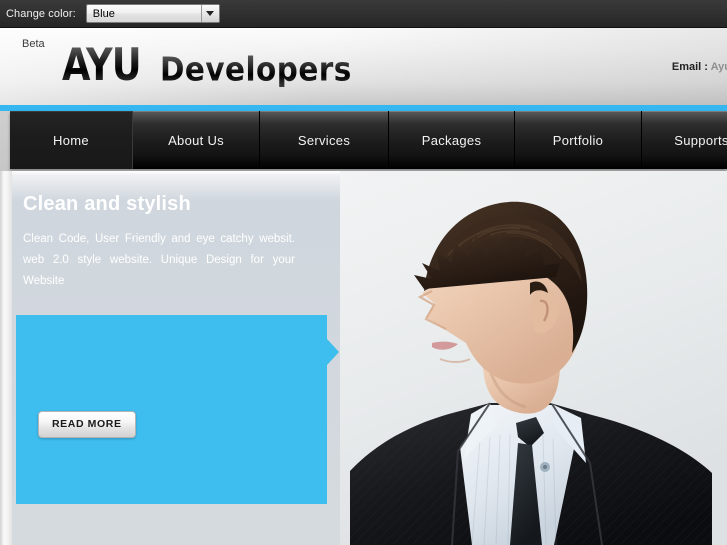 The width and height of the screenshot is (727, 545). I want to click on hero-slide-pointer, so click(333, 352).